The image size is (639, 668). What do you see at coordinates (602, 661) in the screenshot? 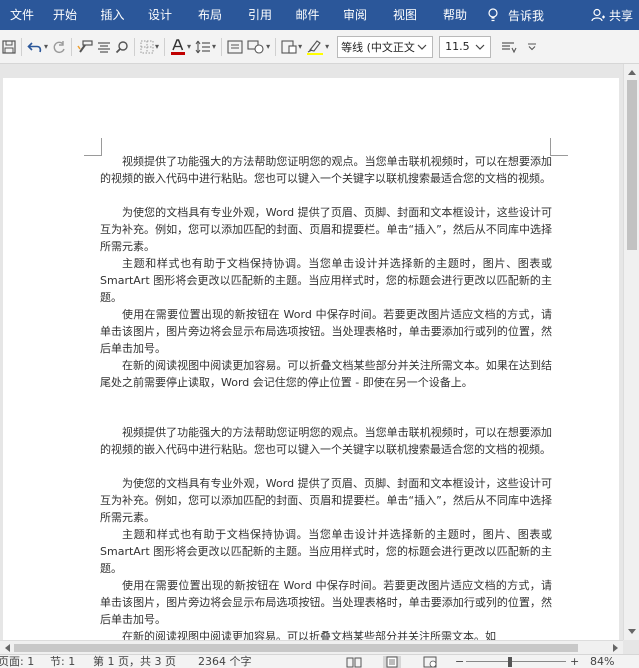
I see `zoom-level: 84%` at bounding box center [602, 661].